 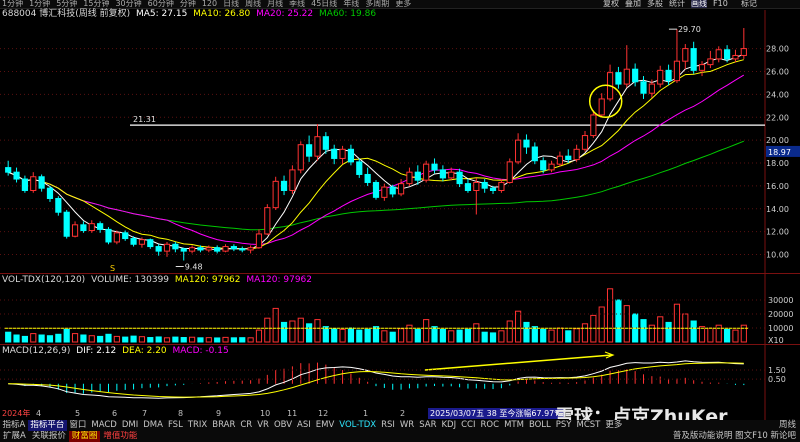 I want to click on macd-tick-label: 1.50, so click(x=777, y=370).